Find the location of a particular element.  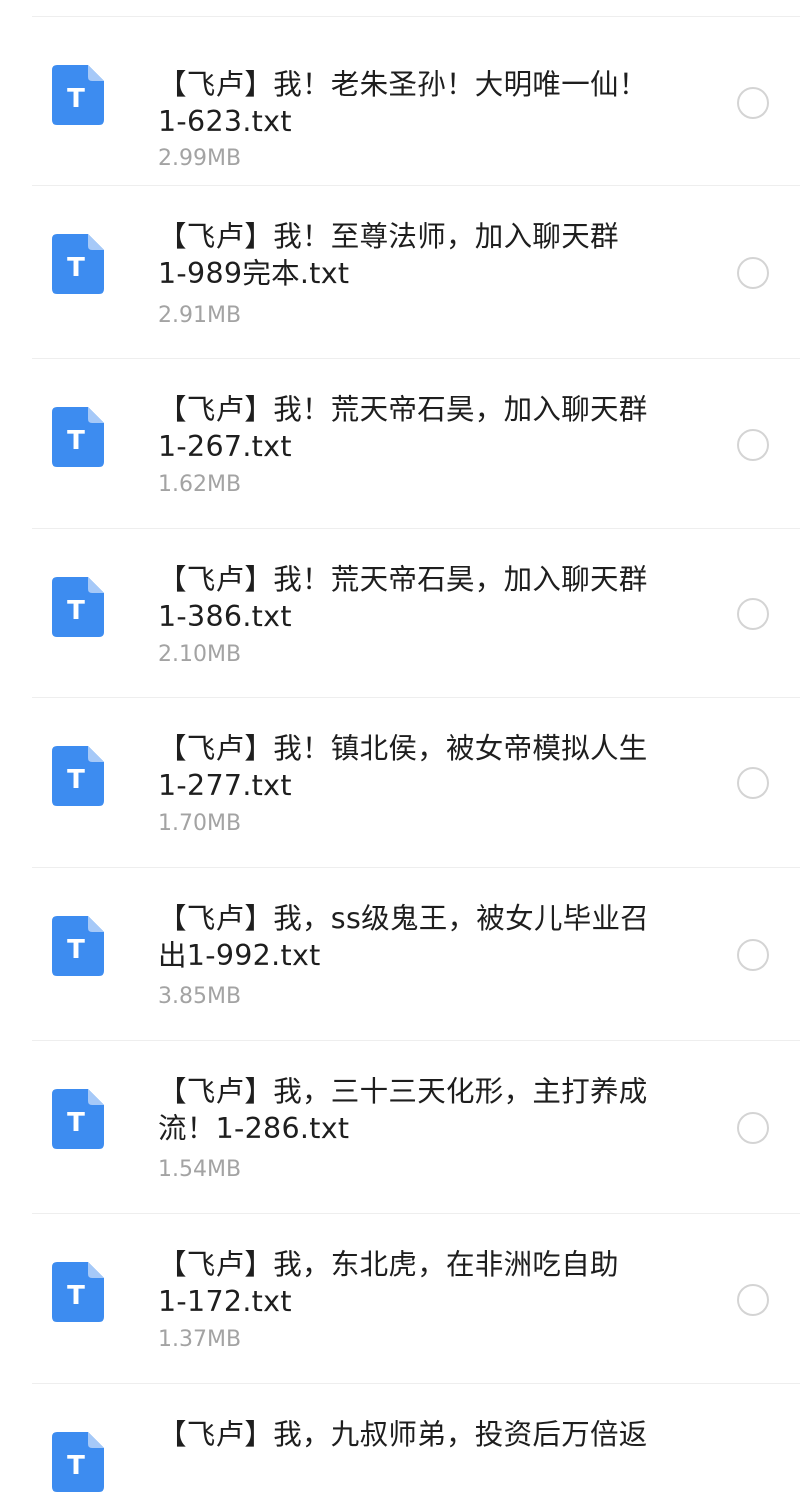

file-row: T 【飞卢】我，东北虎，在非洲吃自助 1-172.txt 1.37MB is located at coordinates (400, 1299).